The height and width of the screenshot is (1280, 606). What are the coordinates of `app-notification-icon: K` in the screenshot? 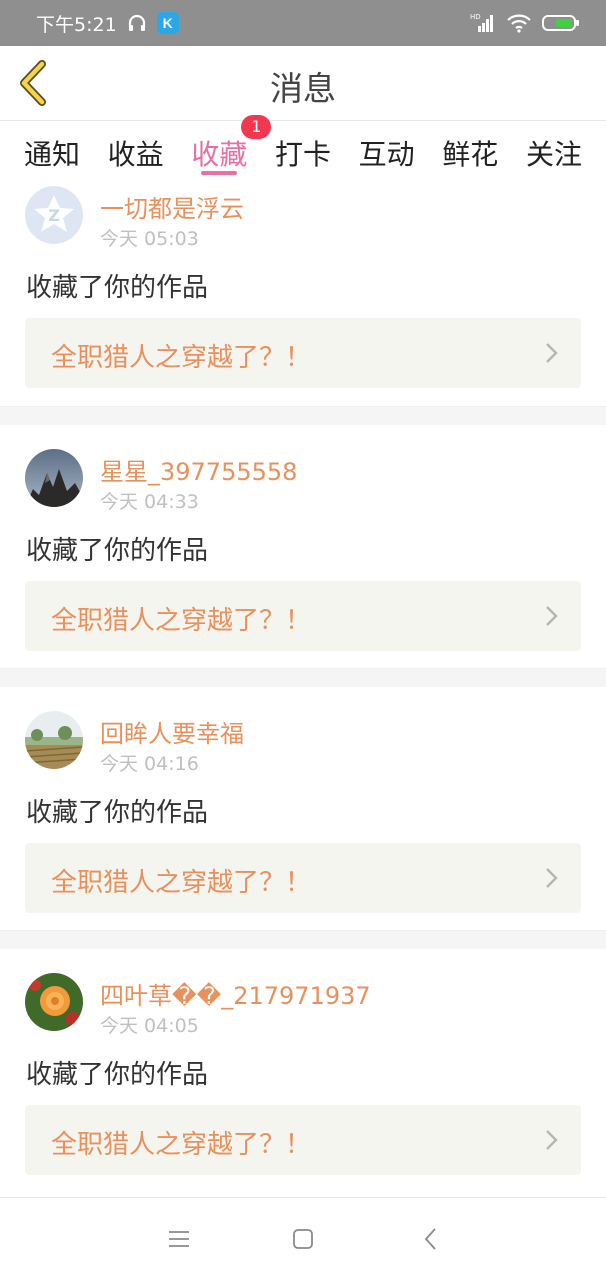 It's located at (167, 23).